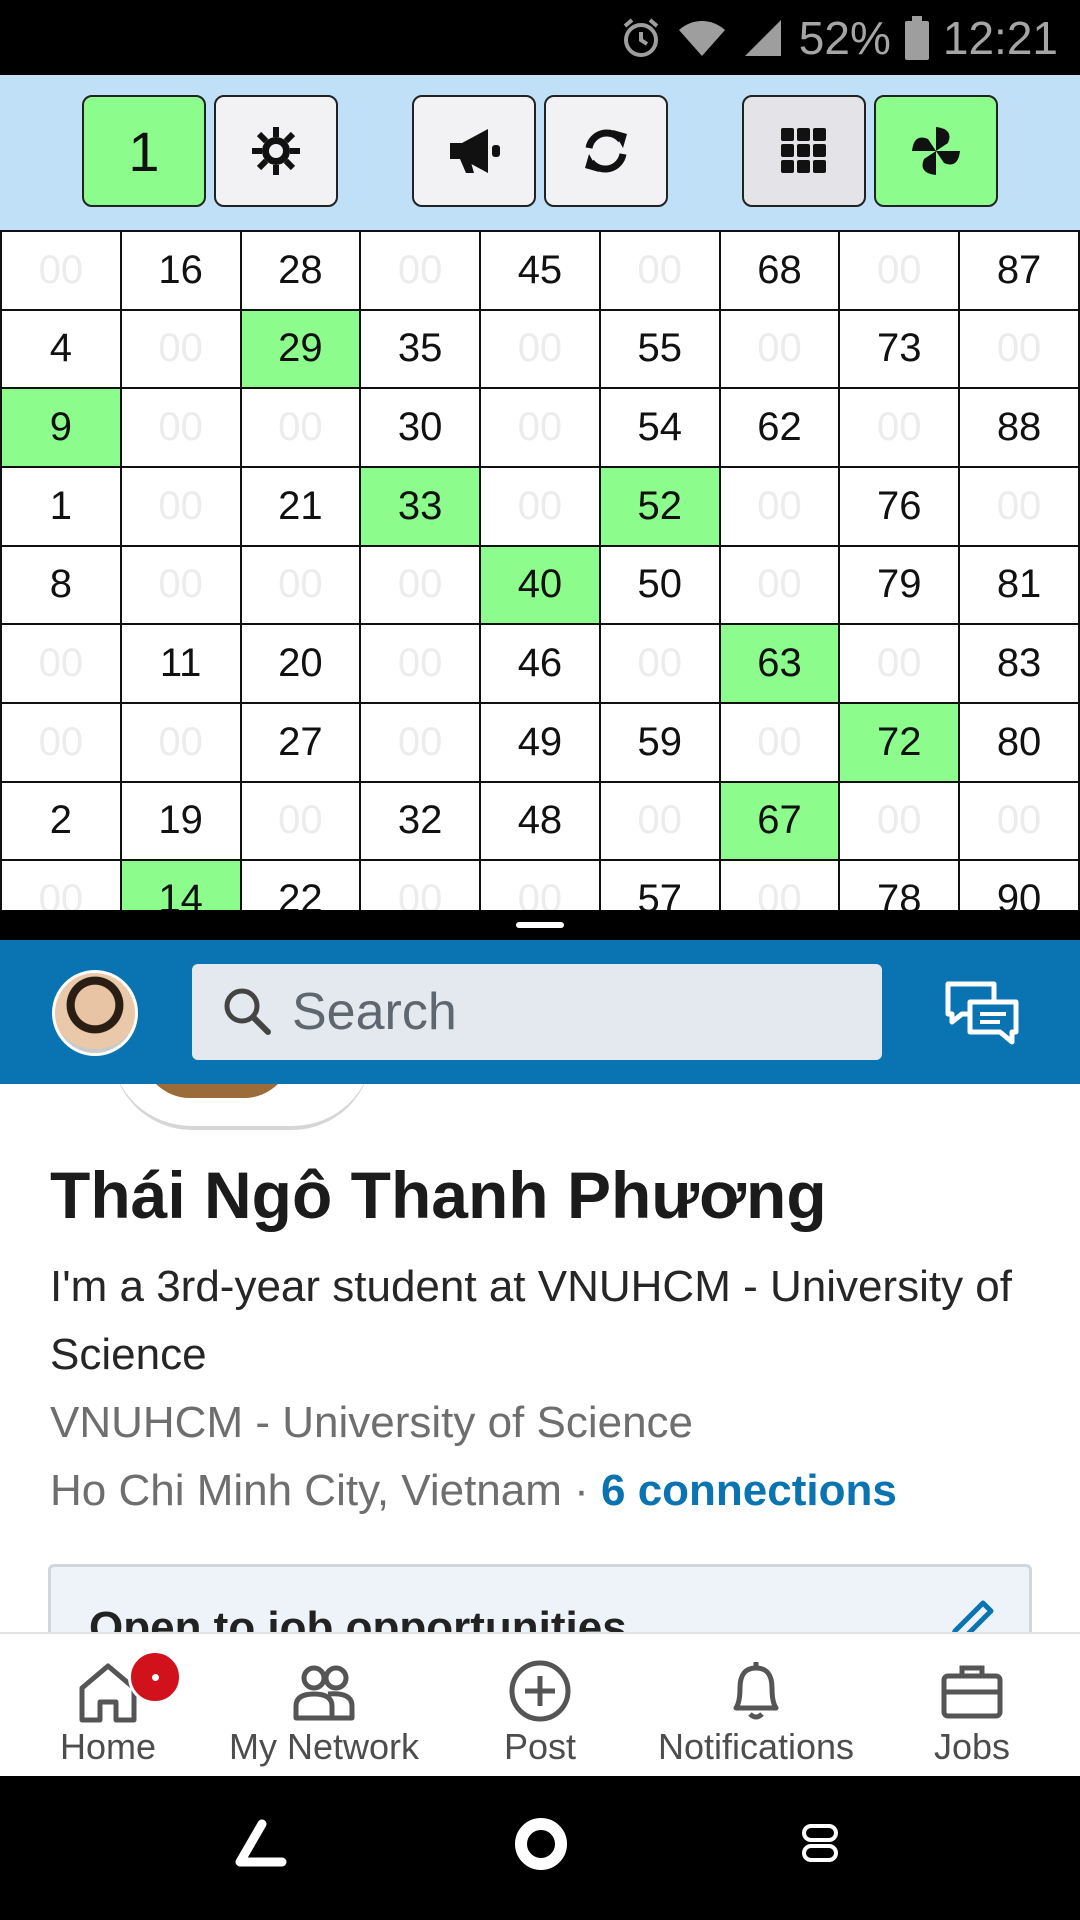  What do you see at coordinates (61, 349) in the screenshot?
I see `board-cell: 4` at bounding box center [61, 349].